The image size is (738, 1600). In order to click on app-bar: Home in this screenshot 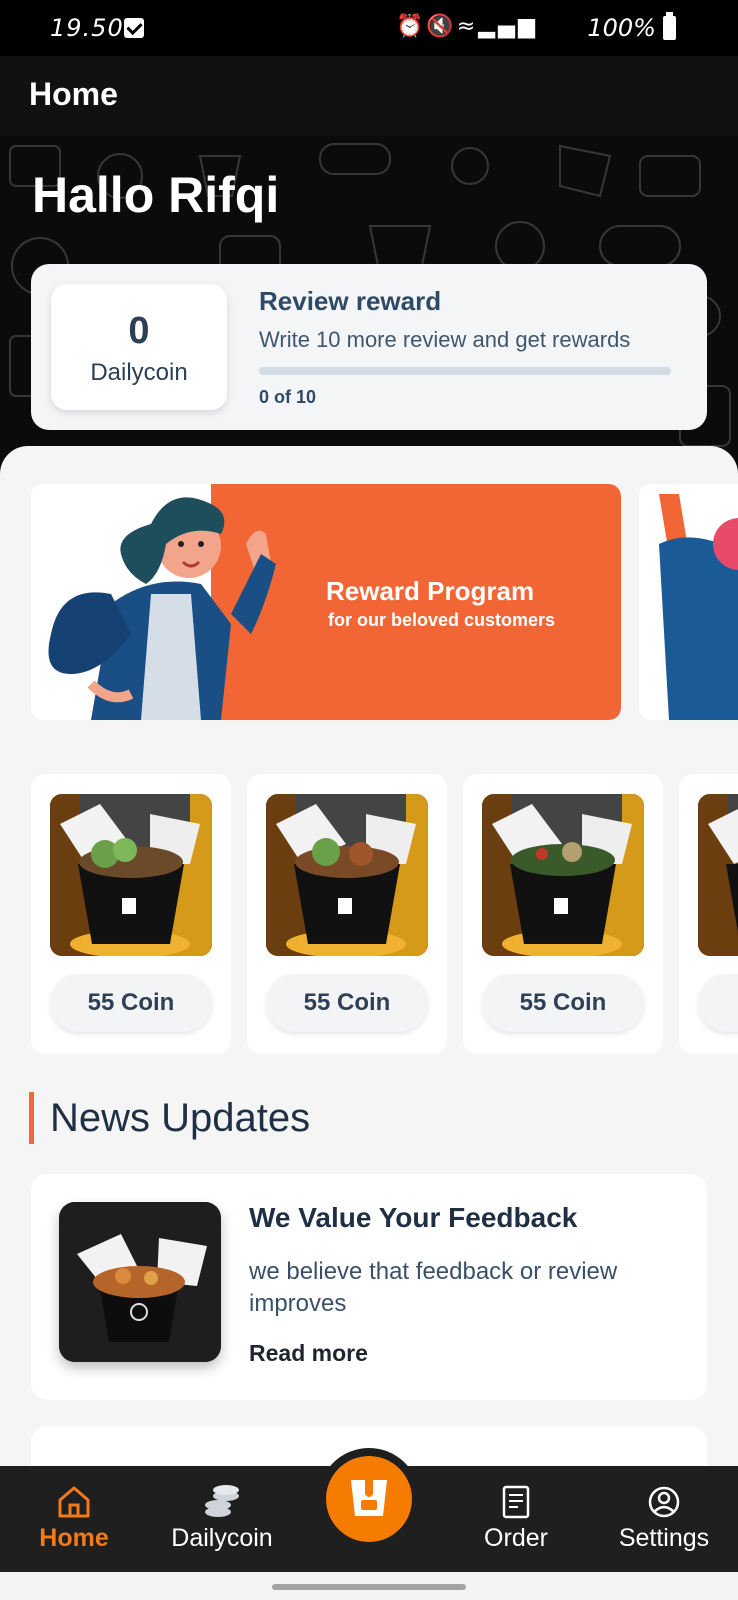, I will do `click(369, 96)`.